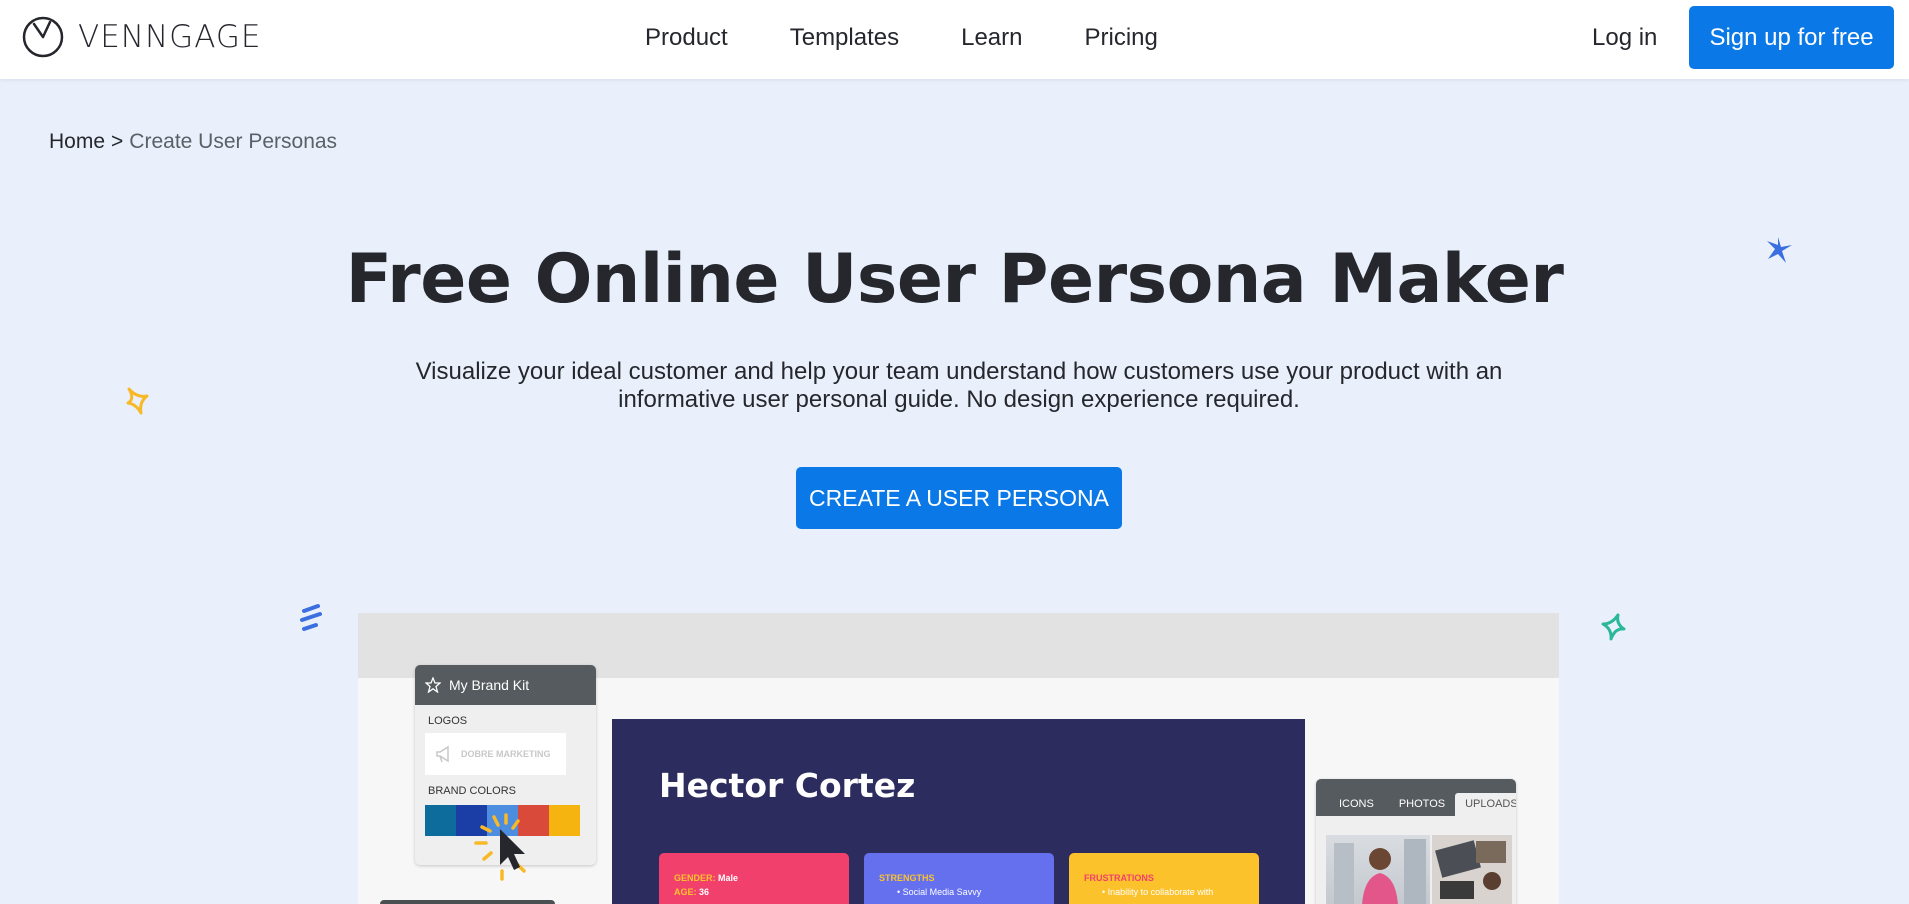  I want to click on stripes-blue-icon, so click(311, 617).